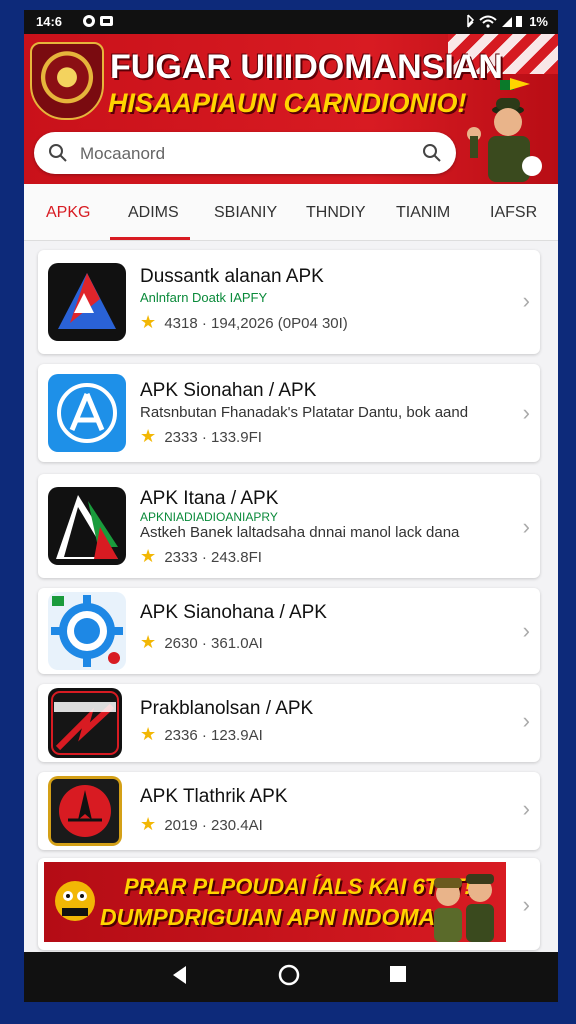  Describe the element at coordinates (87, 526) in the screenshot. I see `android-green-icon` at that location.